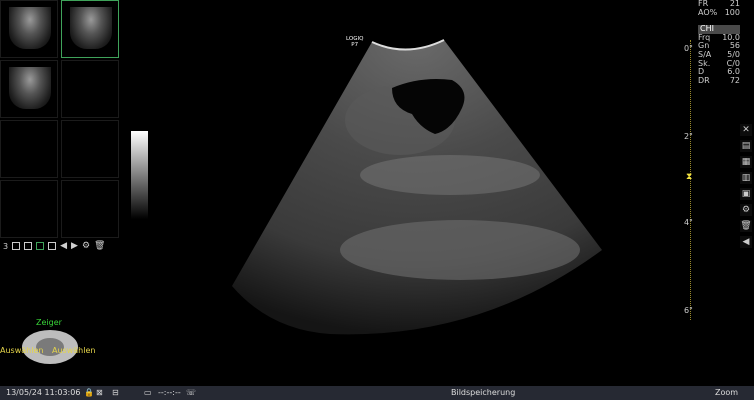  What do you see at coordinates (726, 392) in the screenshot?
I see `zoom-label: Zoom` at bounding box center [726, 392].